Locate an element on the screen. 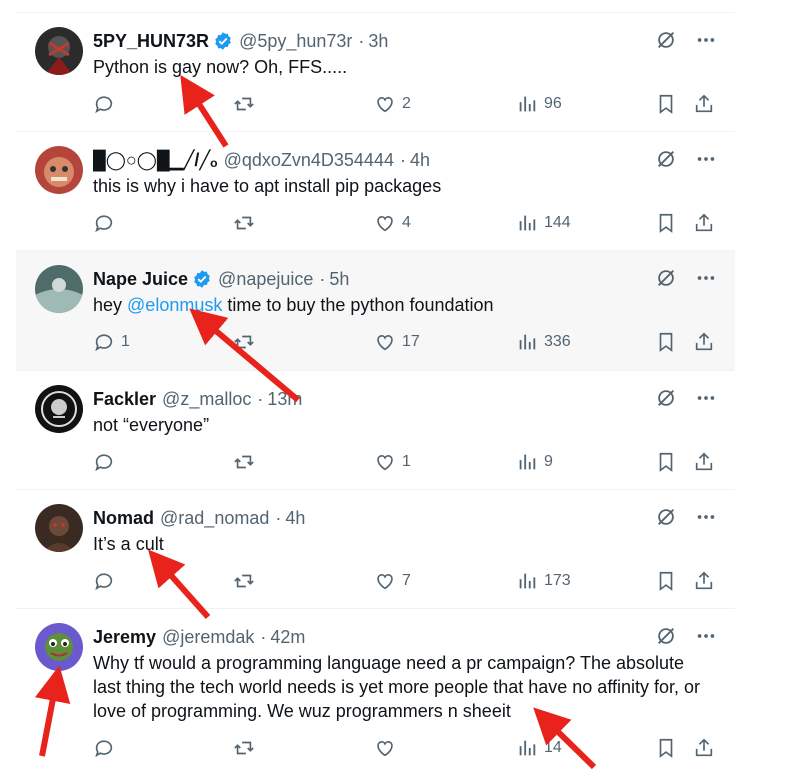  timestamp: 3h is located at coordinates (378, 41).